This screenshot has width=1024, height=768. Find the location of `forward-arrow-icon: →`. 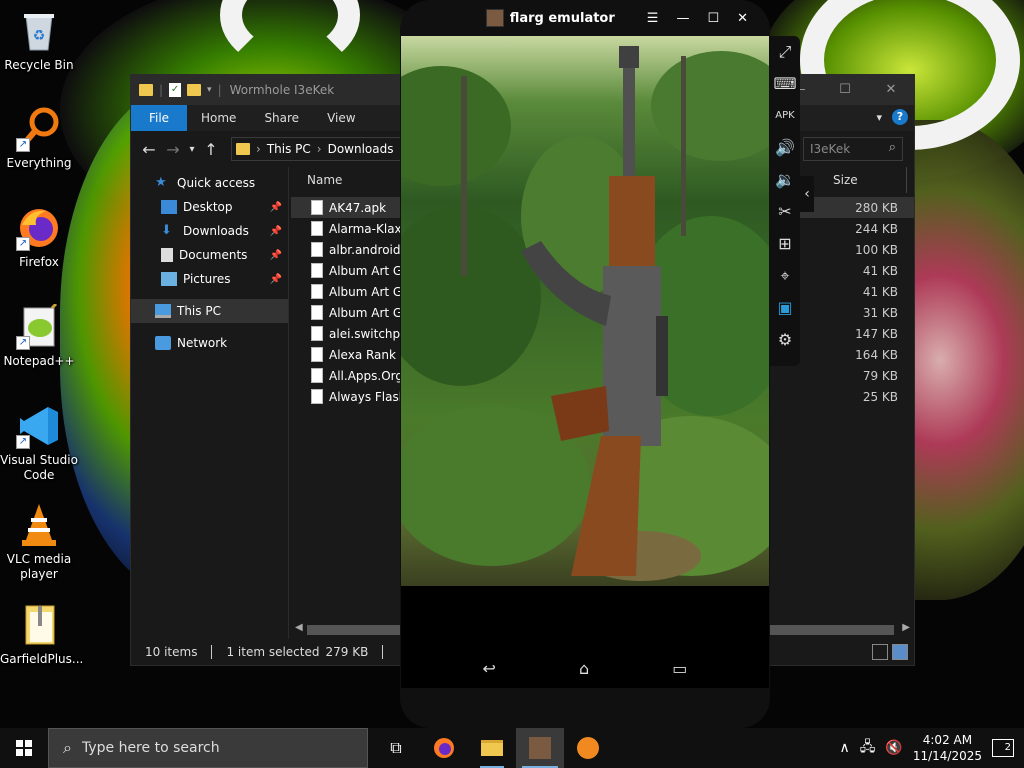

forward-arrow-icon: → is located at coordinates (173, 149).